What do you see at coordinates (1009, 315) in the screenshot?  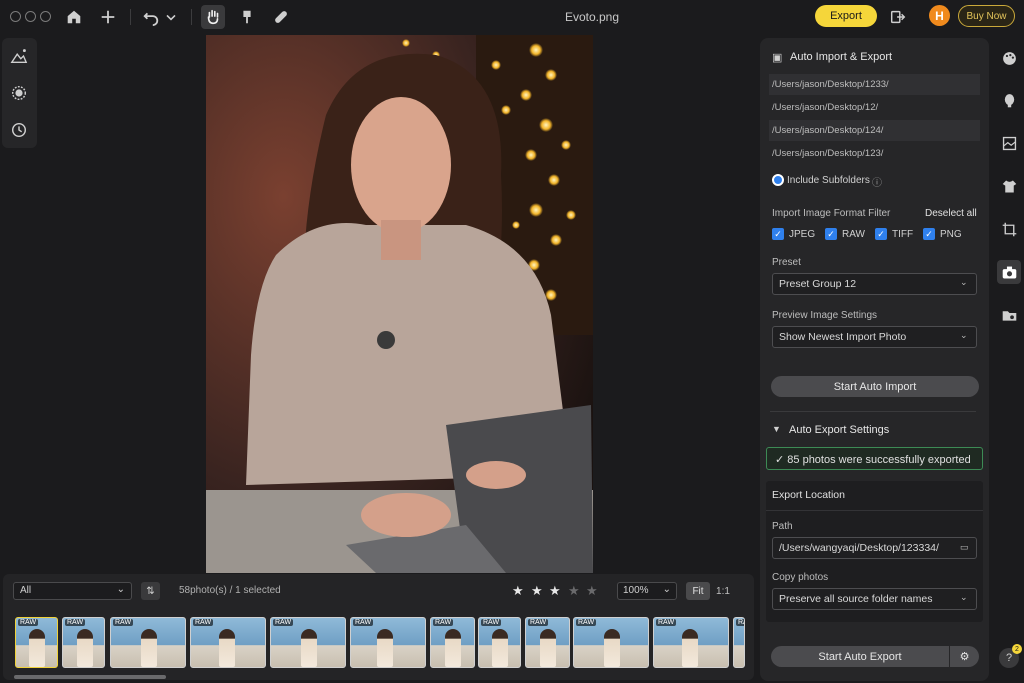 I see `folder-view-icon` at bounding box center [1009, 315].